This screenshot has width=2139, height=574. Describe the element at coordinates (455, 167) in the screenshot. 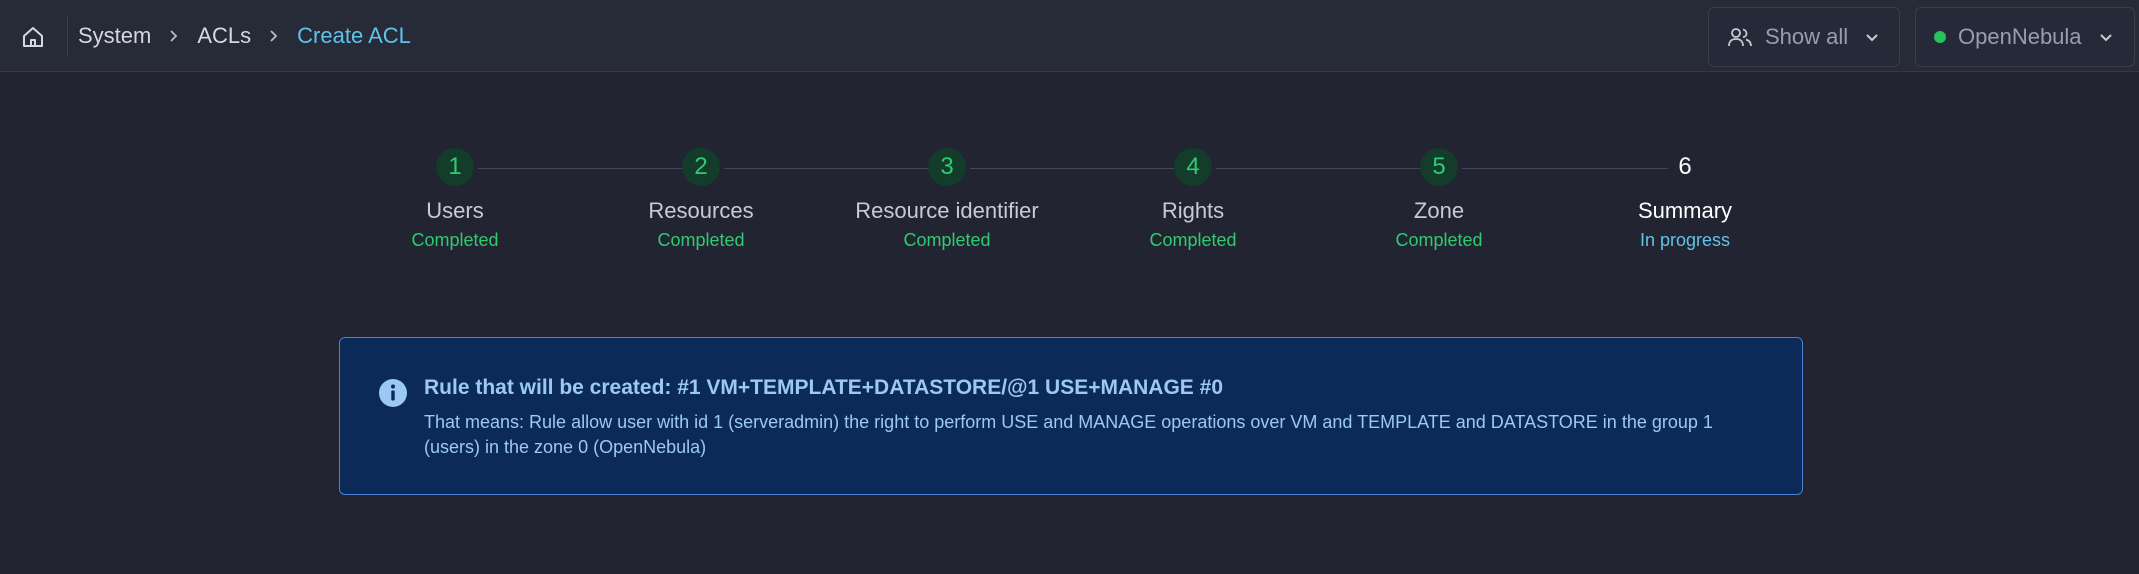

I see `step-number: 1` at that location.